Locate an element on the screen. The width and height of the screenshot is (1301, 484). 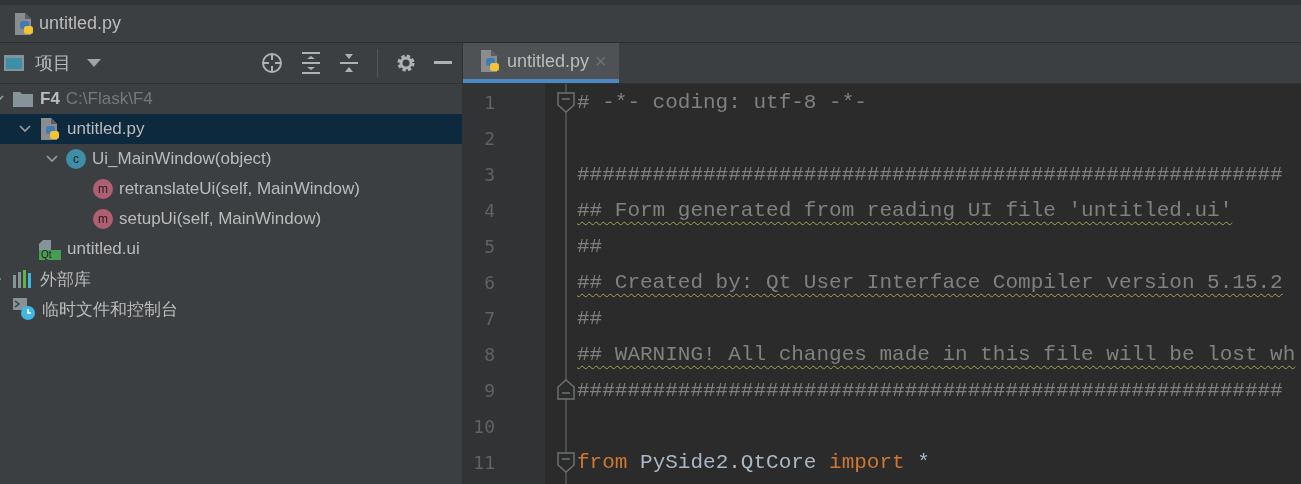
tree-item: c Ui_MainWindow(object) is located at coordinates (231, 159).